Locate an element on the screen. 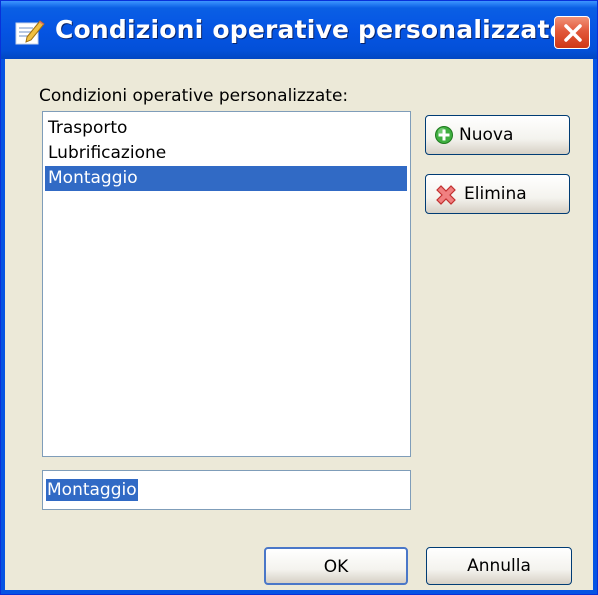 The width and height of the screenshot is (598, 595). window-frame-bottom is located at coordinates (299, 592).